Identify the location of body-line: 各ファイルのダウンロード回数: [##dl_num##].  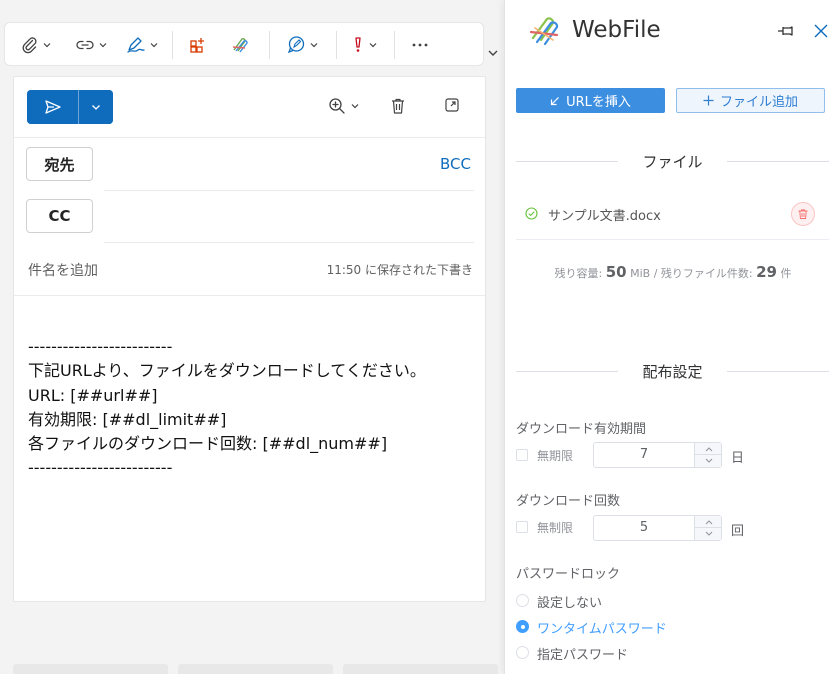
(208, 444).